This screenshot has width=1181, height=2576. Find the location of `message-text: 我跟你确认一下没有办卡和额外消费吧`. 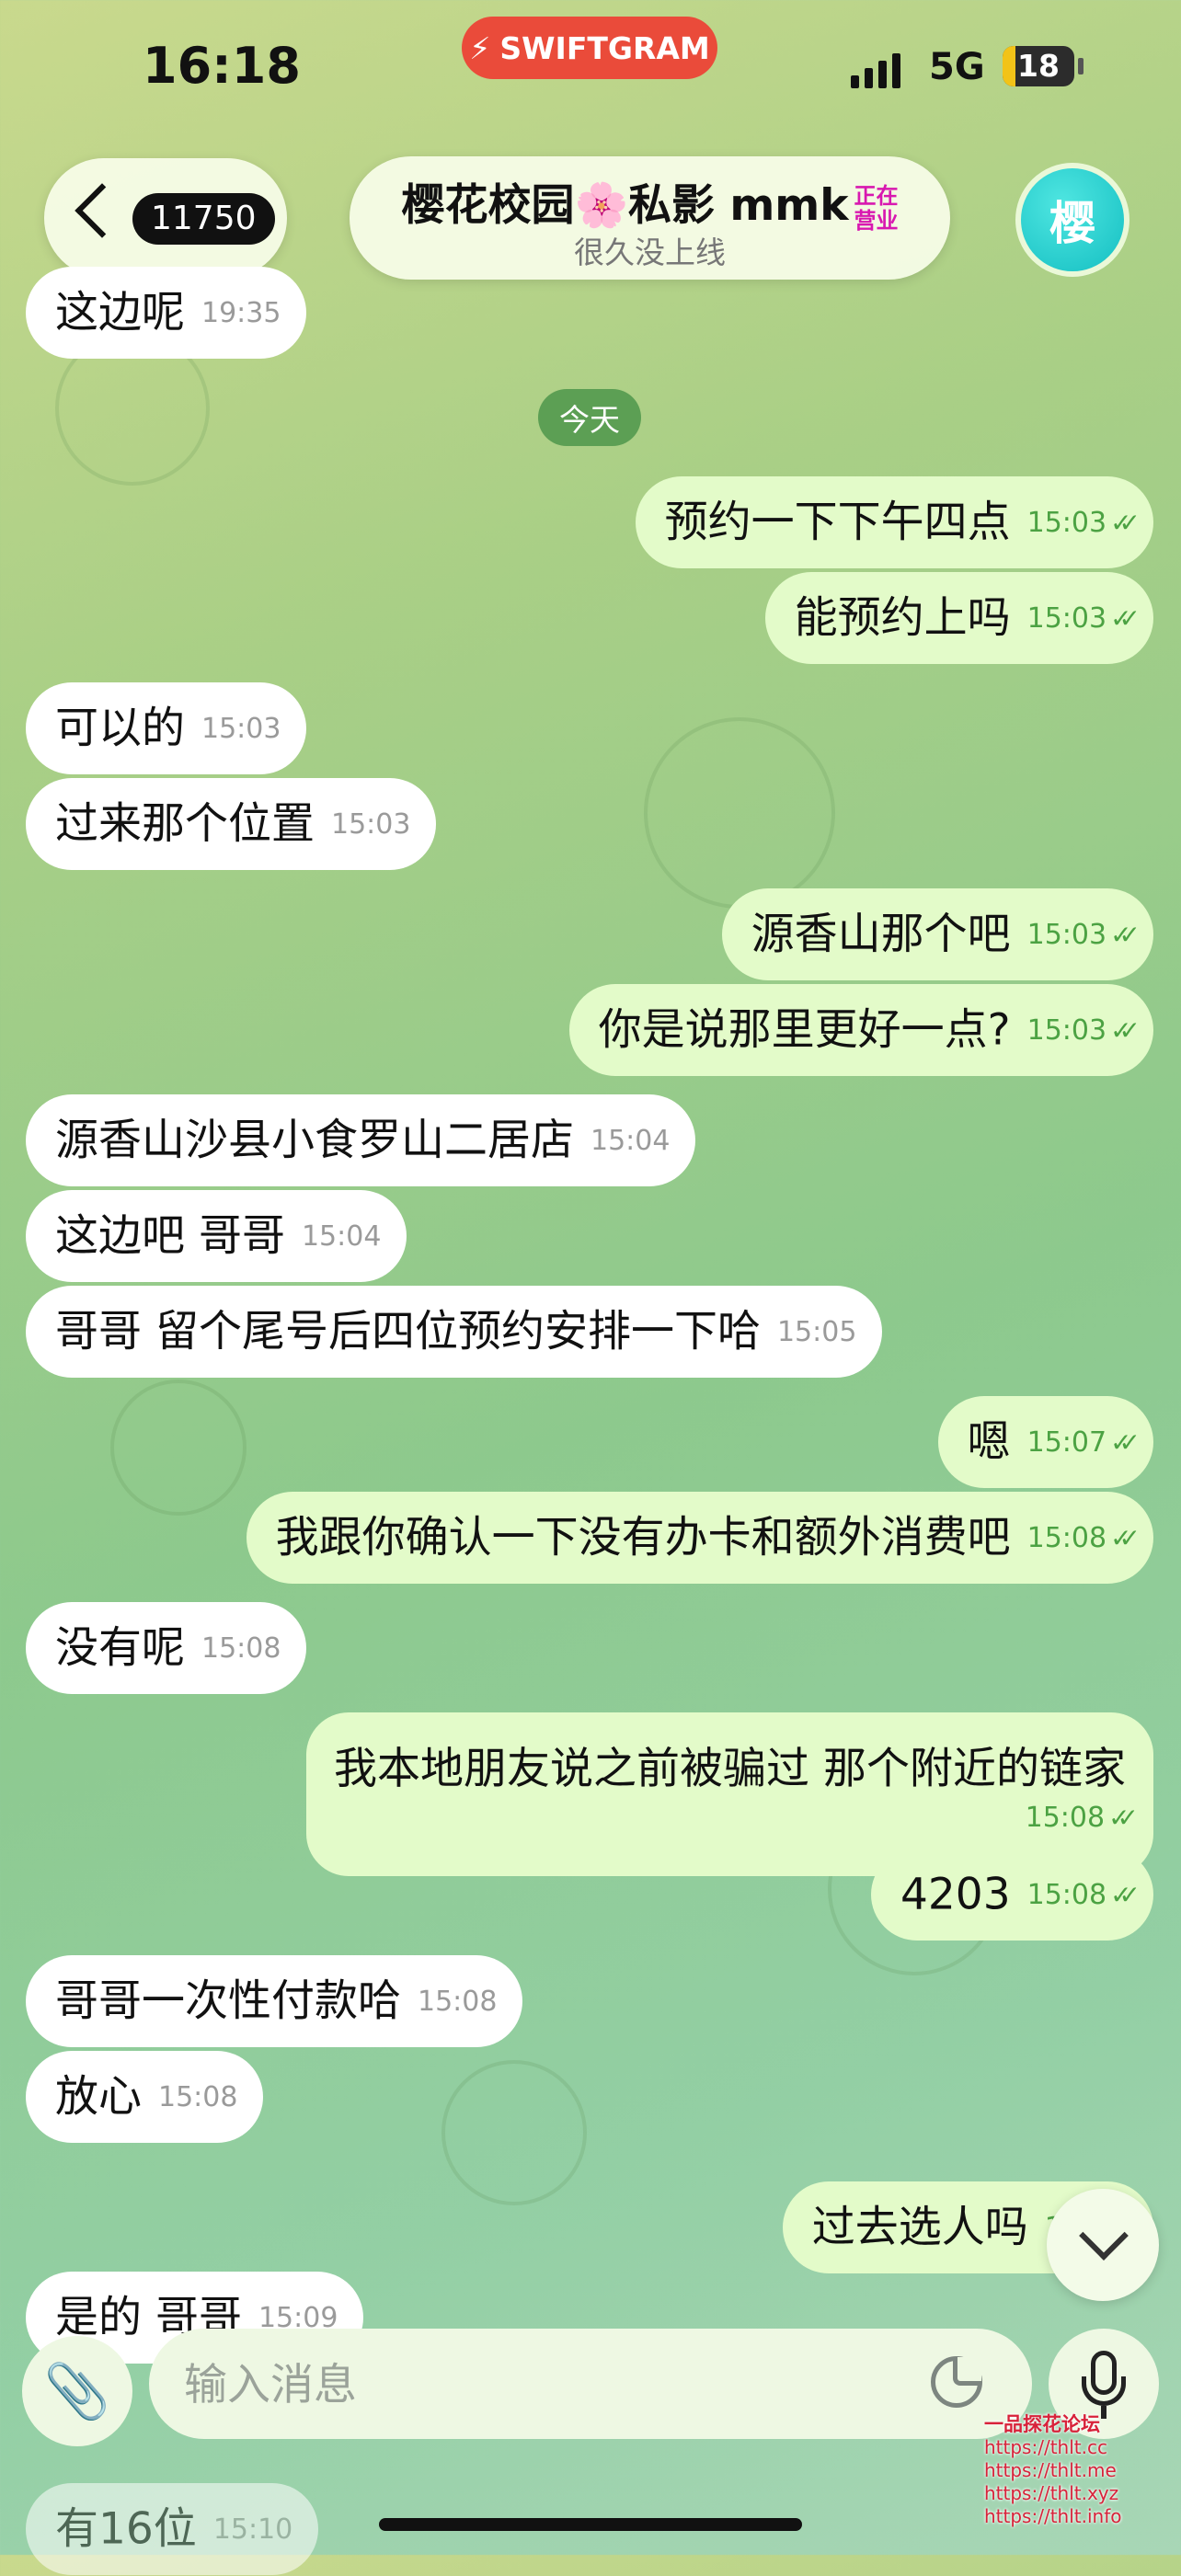

message-text: 我跟你确认一下没有办卡和额外消费吧 is located at coordinates (643, 1537).